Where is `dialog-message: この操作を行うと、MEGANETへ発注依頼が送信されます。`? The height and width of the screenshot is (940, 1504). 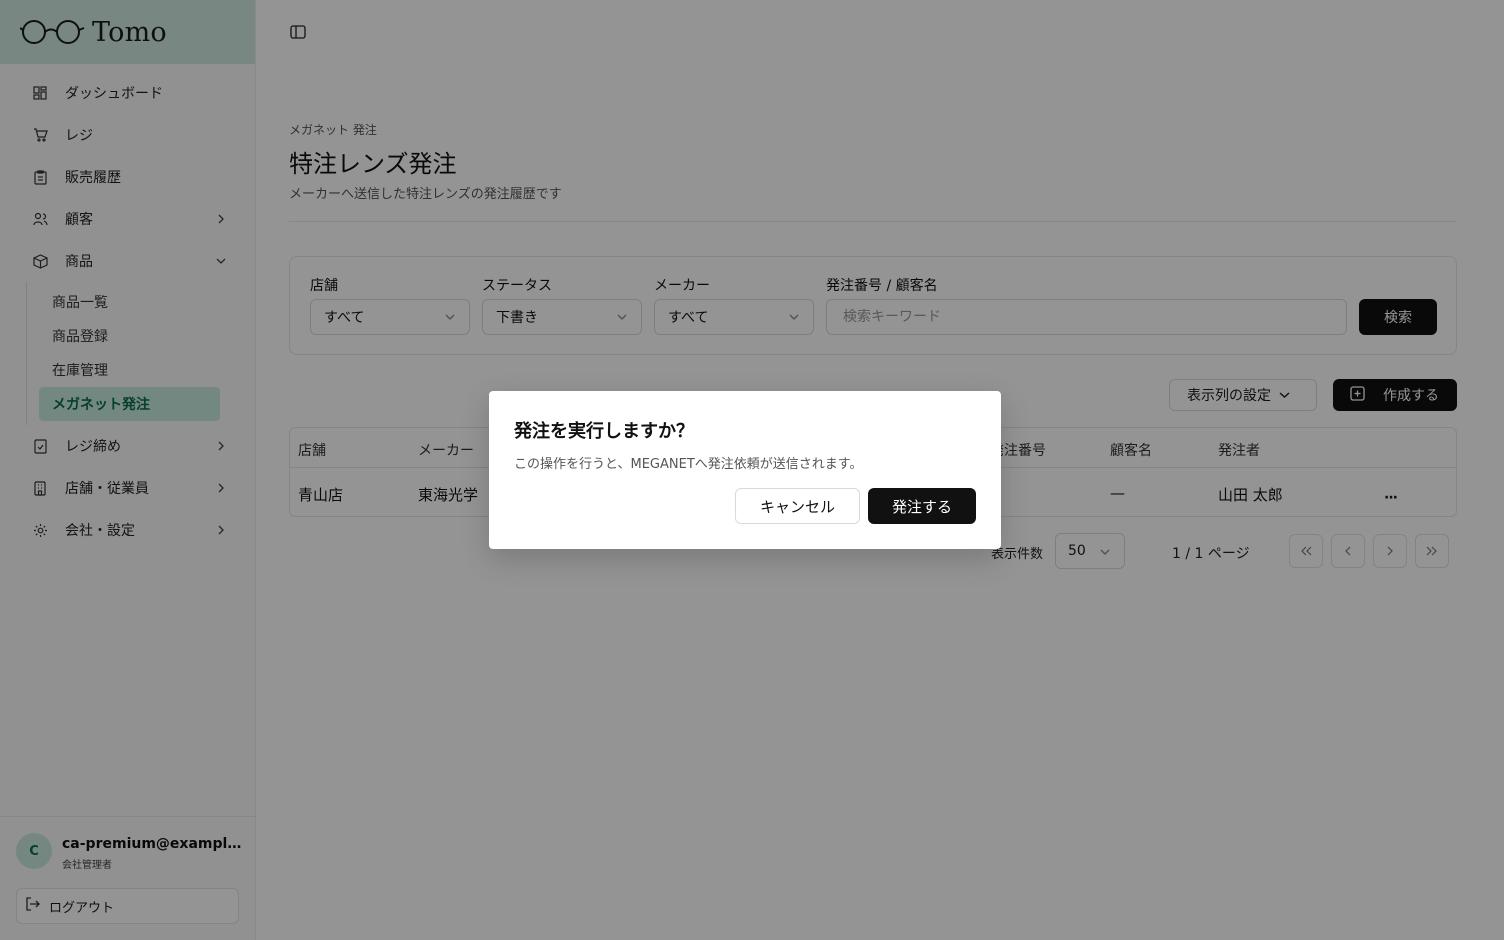 dialog-message: この操作を行うと、MEGANETへ発注依頼が送信されます。 is located at coordinates (688, 464).